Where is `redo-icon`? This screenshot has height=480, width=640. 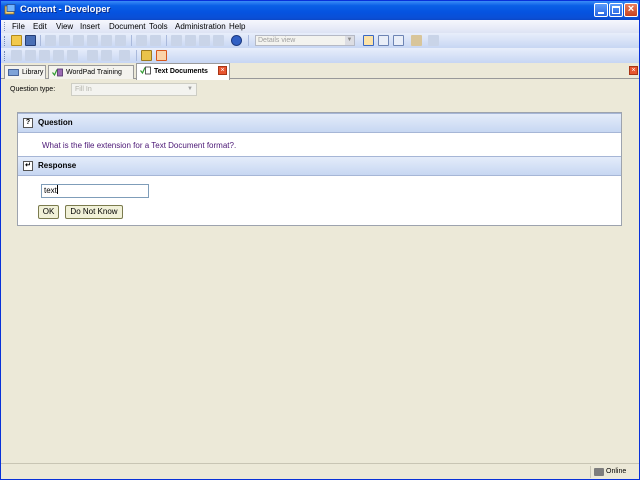
redo-icon is located at coordinates (155, 40).